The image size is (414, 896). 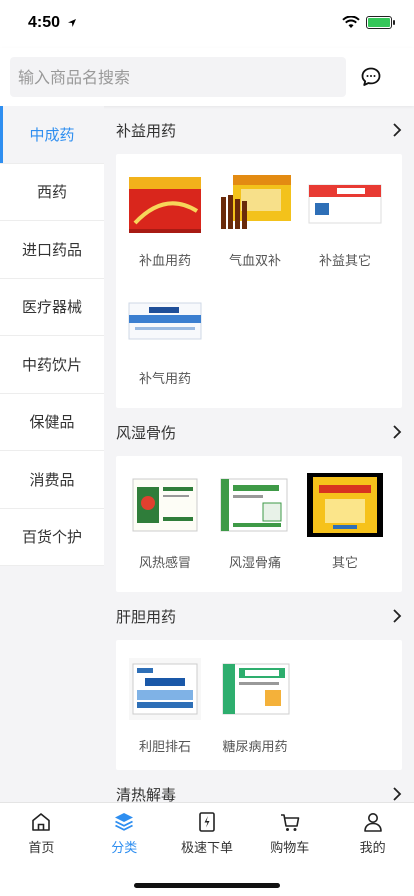 What do you see at coordinates (371, 77) in the screenshot?
I see `message-icon` at bounding box center [371, 77].